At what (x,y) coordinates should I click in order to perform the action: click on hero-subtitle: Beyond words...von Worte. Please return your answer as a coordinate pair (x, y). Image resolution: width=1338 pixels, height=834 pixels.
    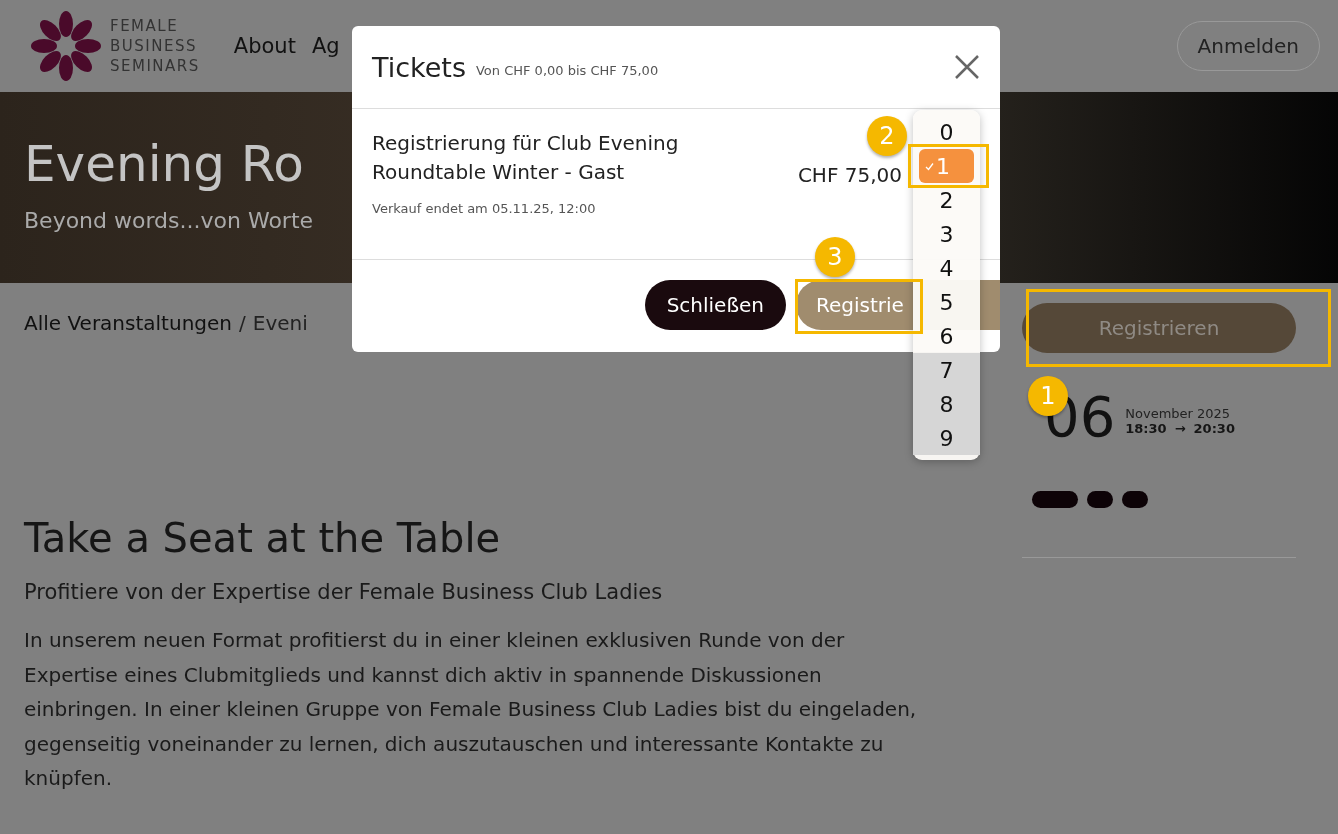
    Looking at the image, I should click on (169, 220).